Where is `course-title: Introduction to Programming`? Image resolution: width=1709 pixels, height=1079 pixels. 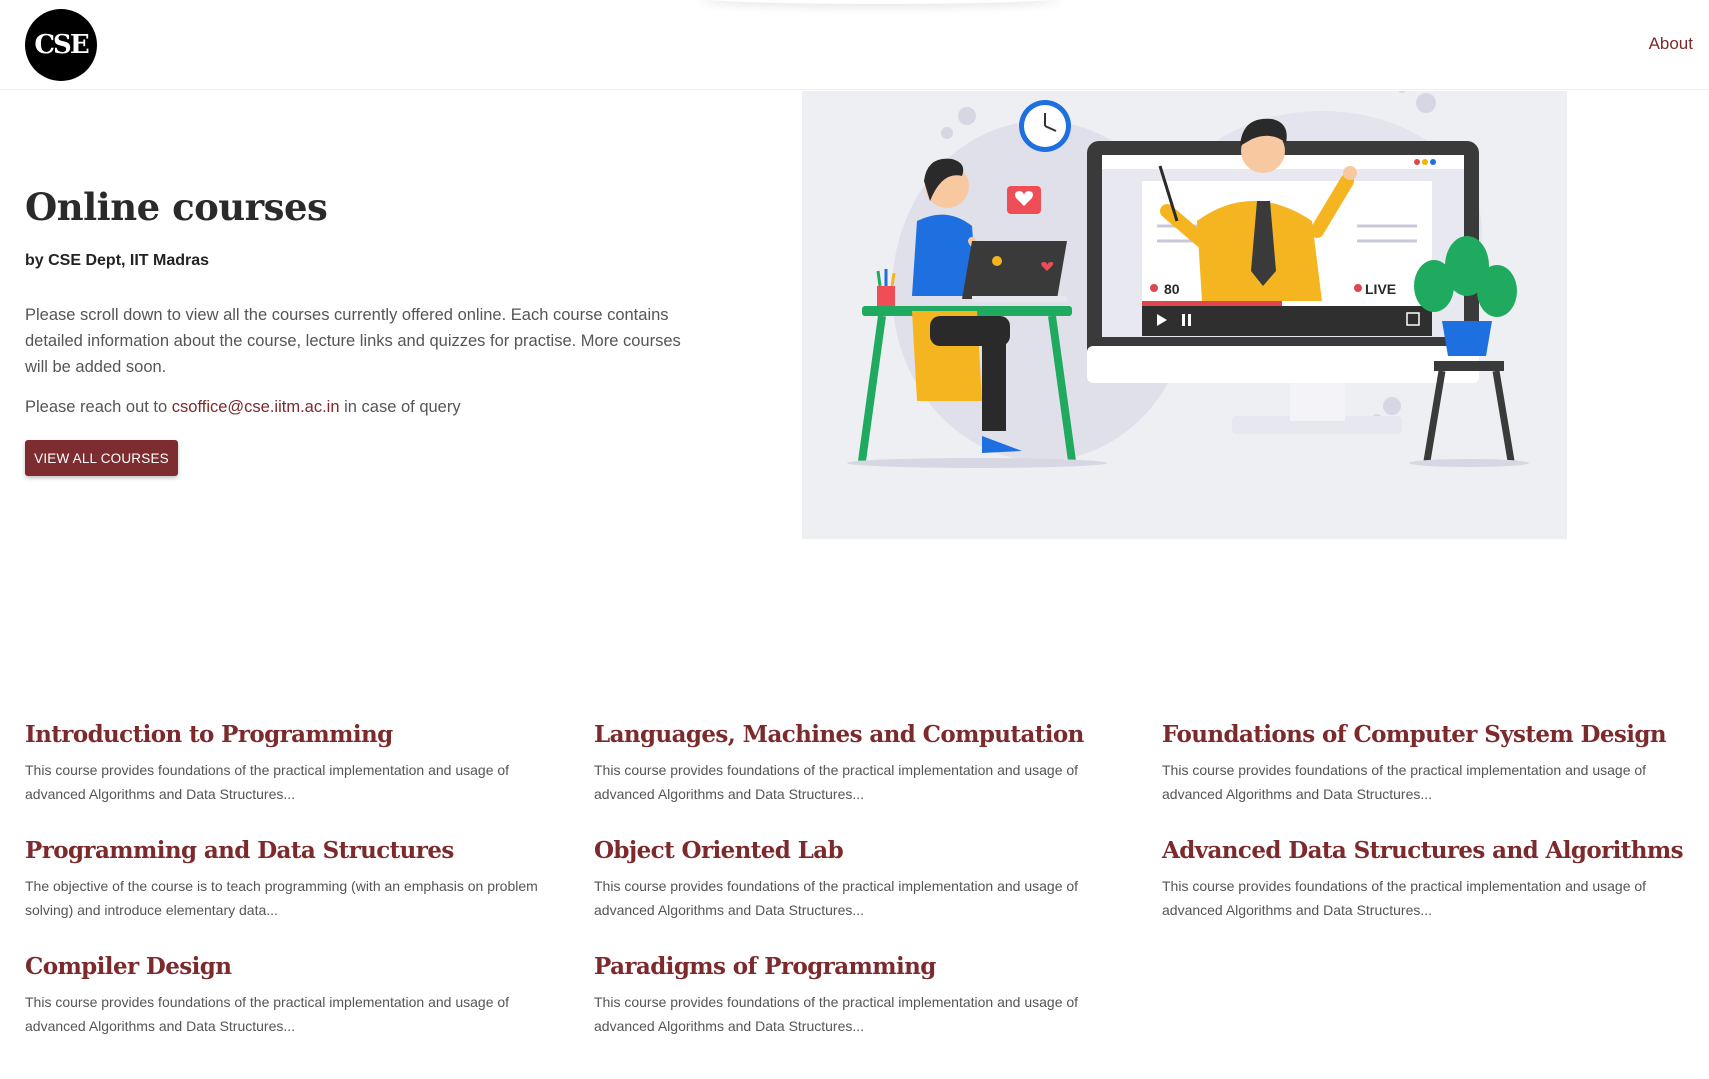 course-title: Introduction to Programming is located at coordinates (295, 734).